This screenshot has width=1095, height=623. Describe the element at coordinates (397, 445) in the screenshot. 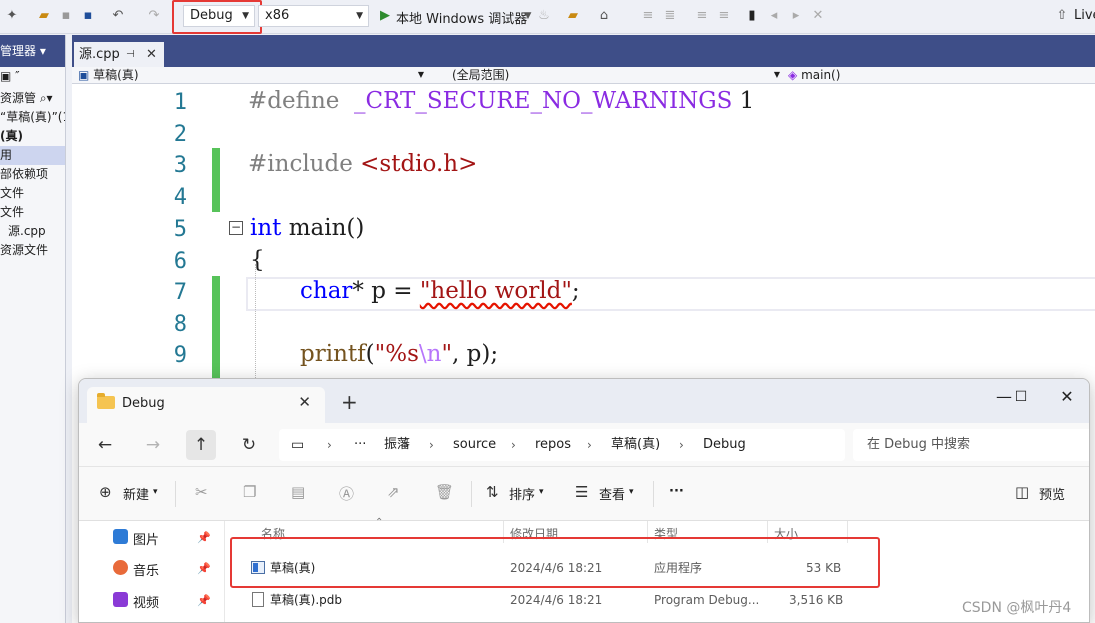

I see `breadcrumb-user: 振藩` at that location.